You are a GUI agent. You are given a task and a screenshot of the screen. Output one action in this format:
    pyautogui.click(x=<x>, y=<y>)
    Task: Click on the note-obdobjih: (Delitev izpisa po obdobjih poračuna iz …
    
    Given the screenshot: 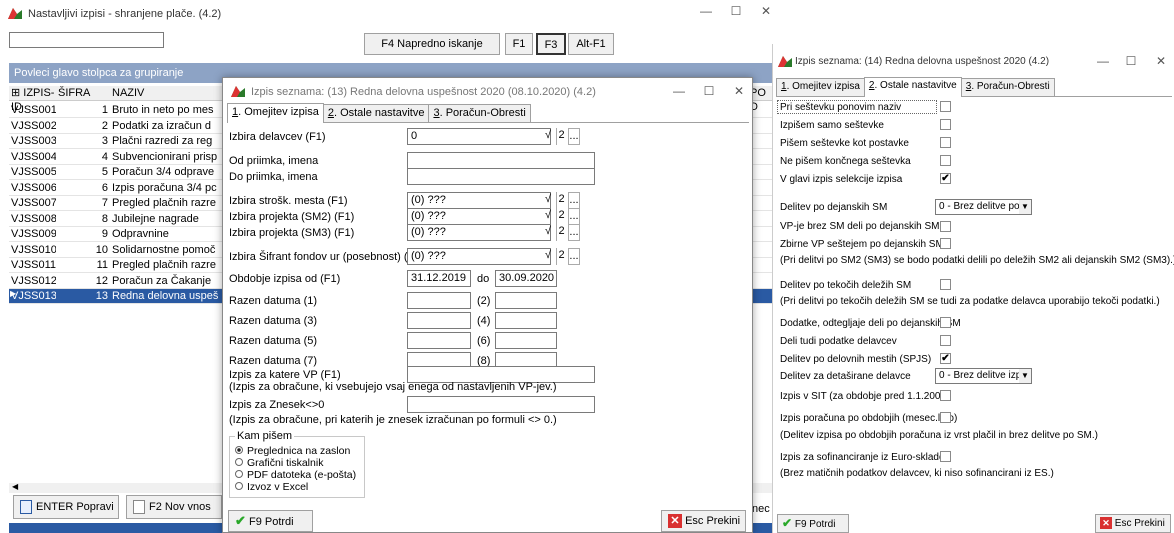 What is the action you would take?
    pyautogui.click(x=939, y=435)
    